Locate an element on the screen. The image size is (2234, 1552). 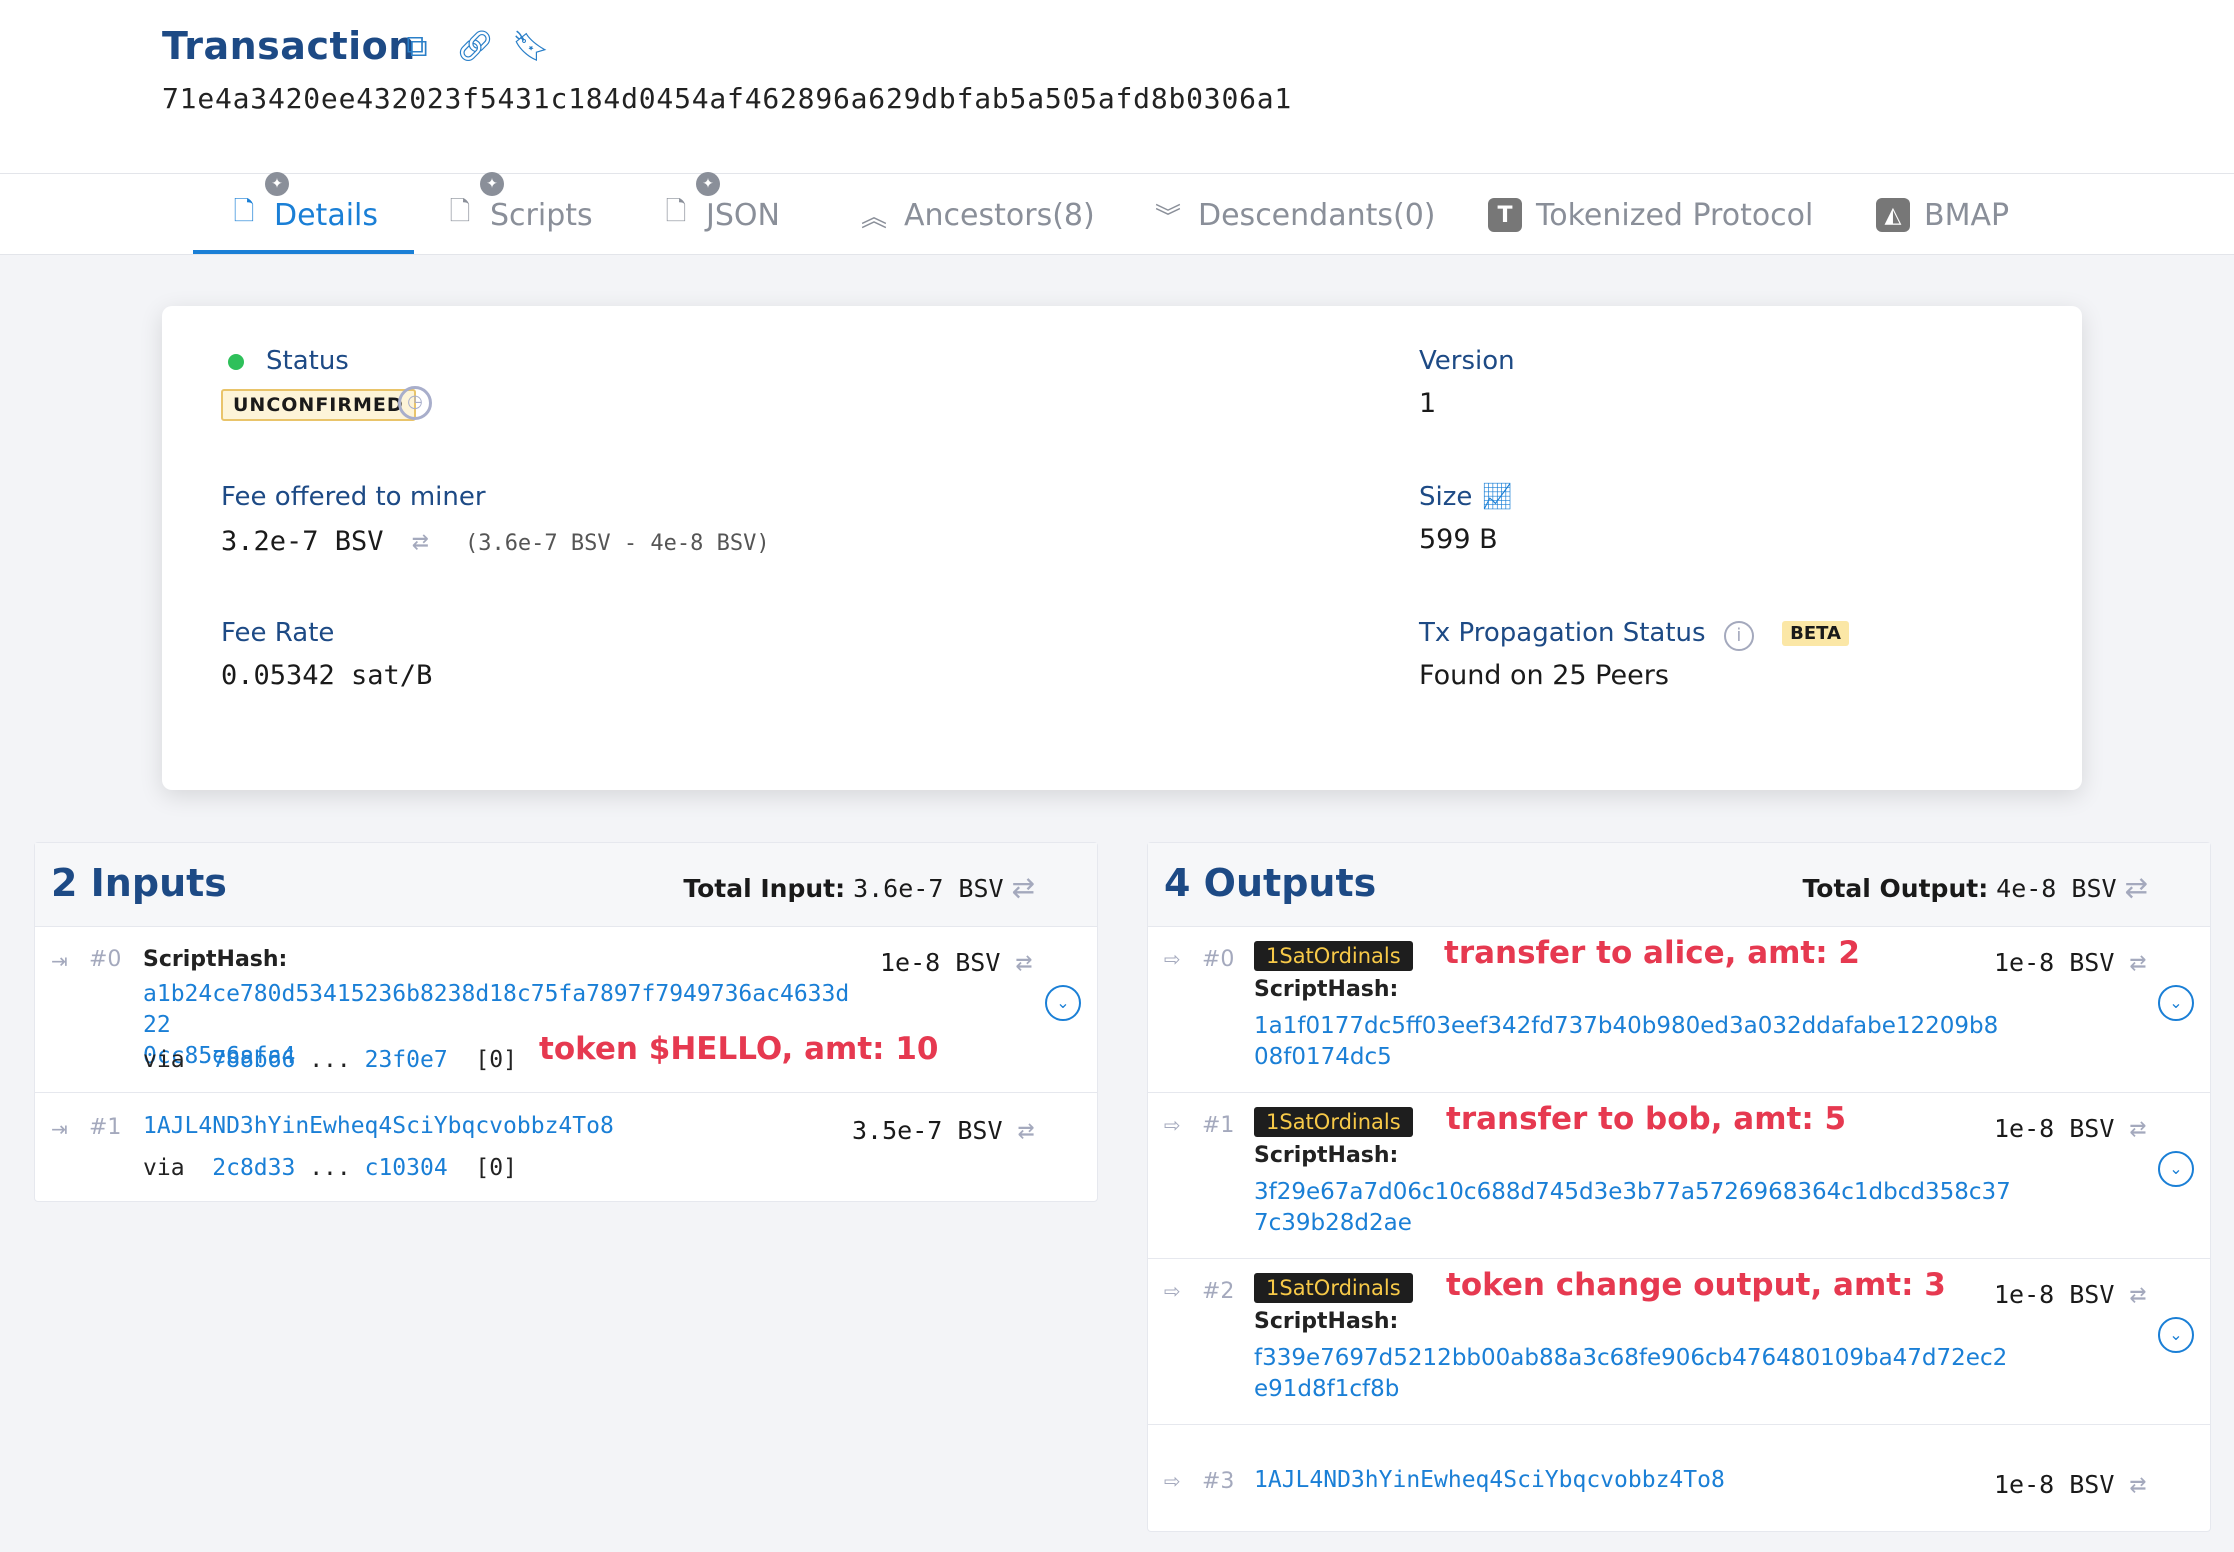
chart-icon: 📈︎ is located at coordinates (1497, 497).